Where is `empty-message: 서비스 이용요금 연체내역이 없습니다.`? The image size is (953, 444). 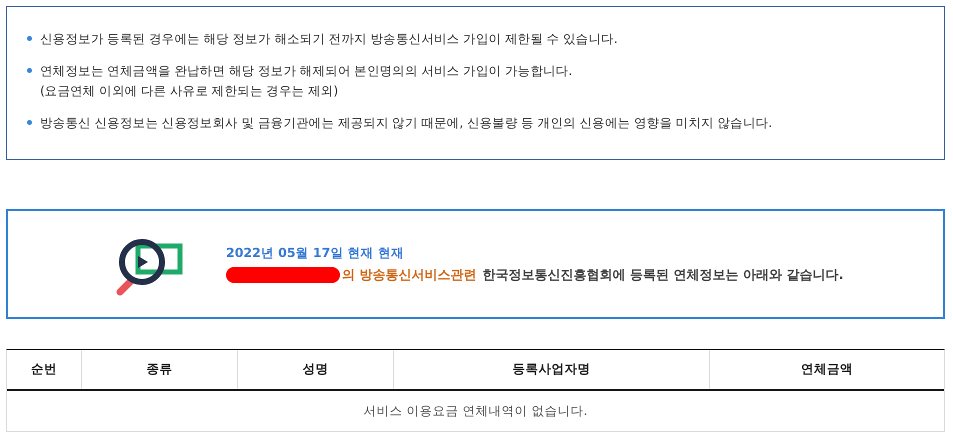 empty-message: 서비스 이용요금 연체내역이 없습니다. is located at coordinates (475, 411).